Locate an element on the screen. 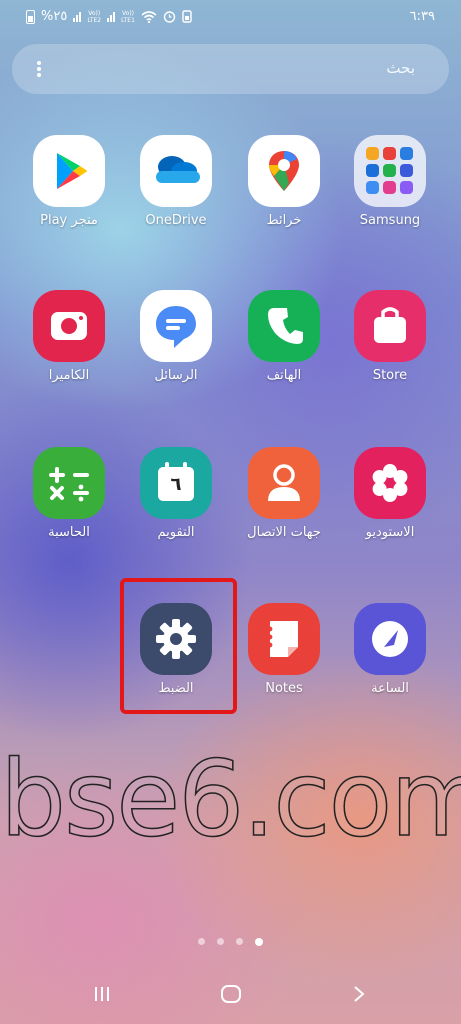 Image resolution: width=461 pixels, height=1024 pixels. app-label: Samsung is located at coordinates (390, 220).